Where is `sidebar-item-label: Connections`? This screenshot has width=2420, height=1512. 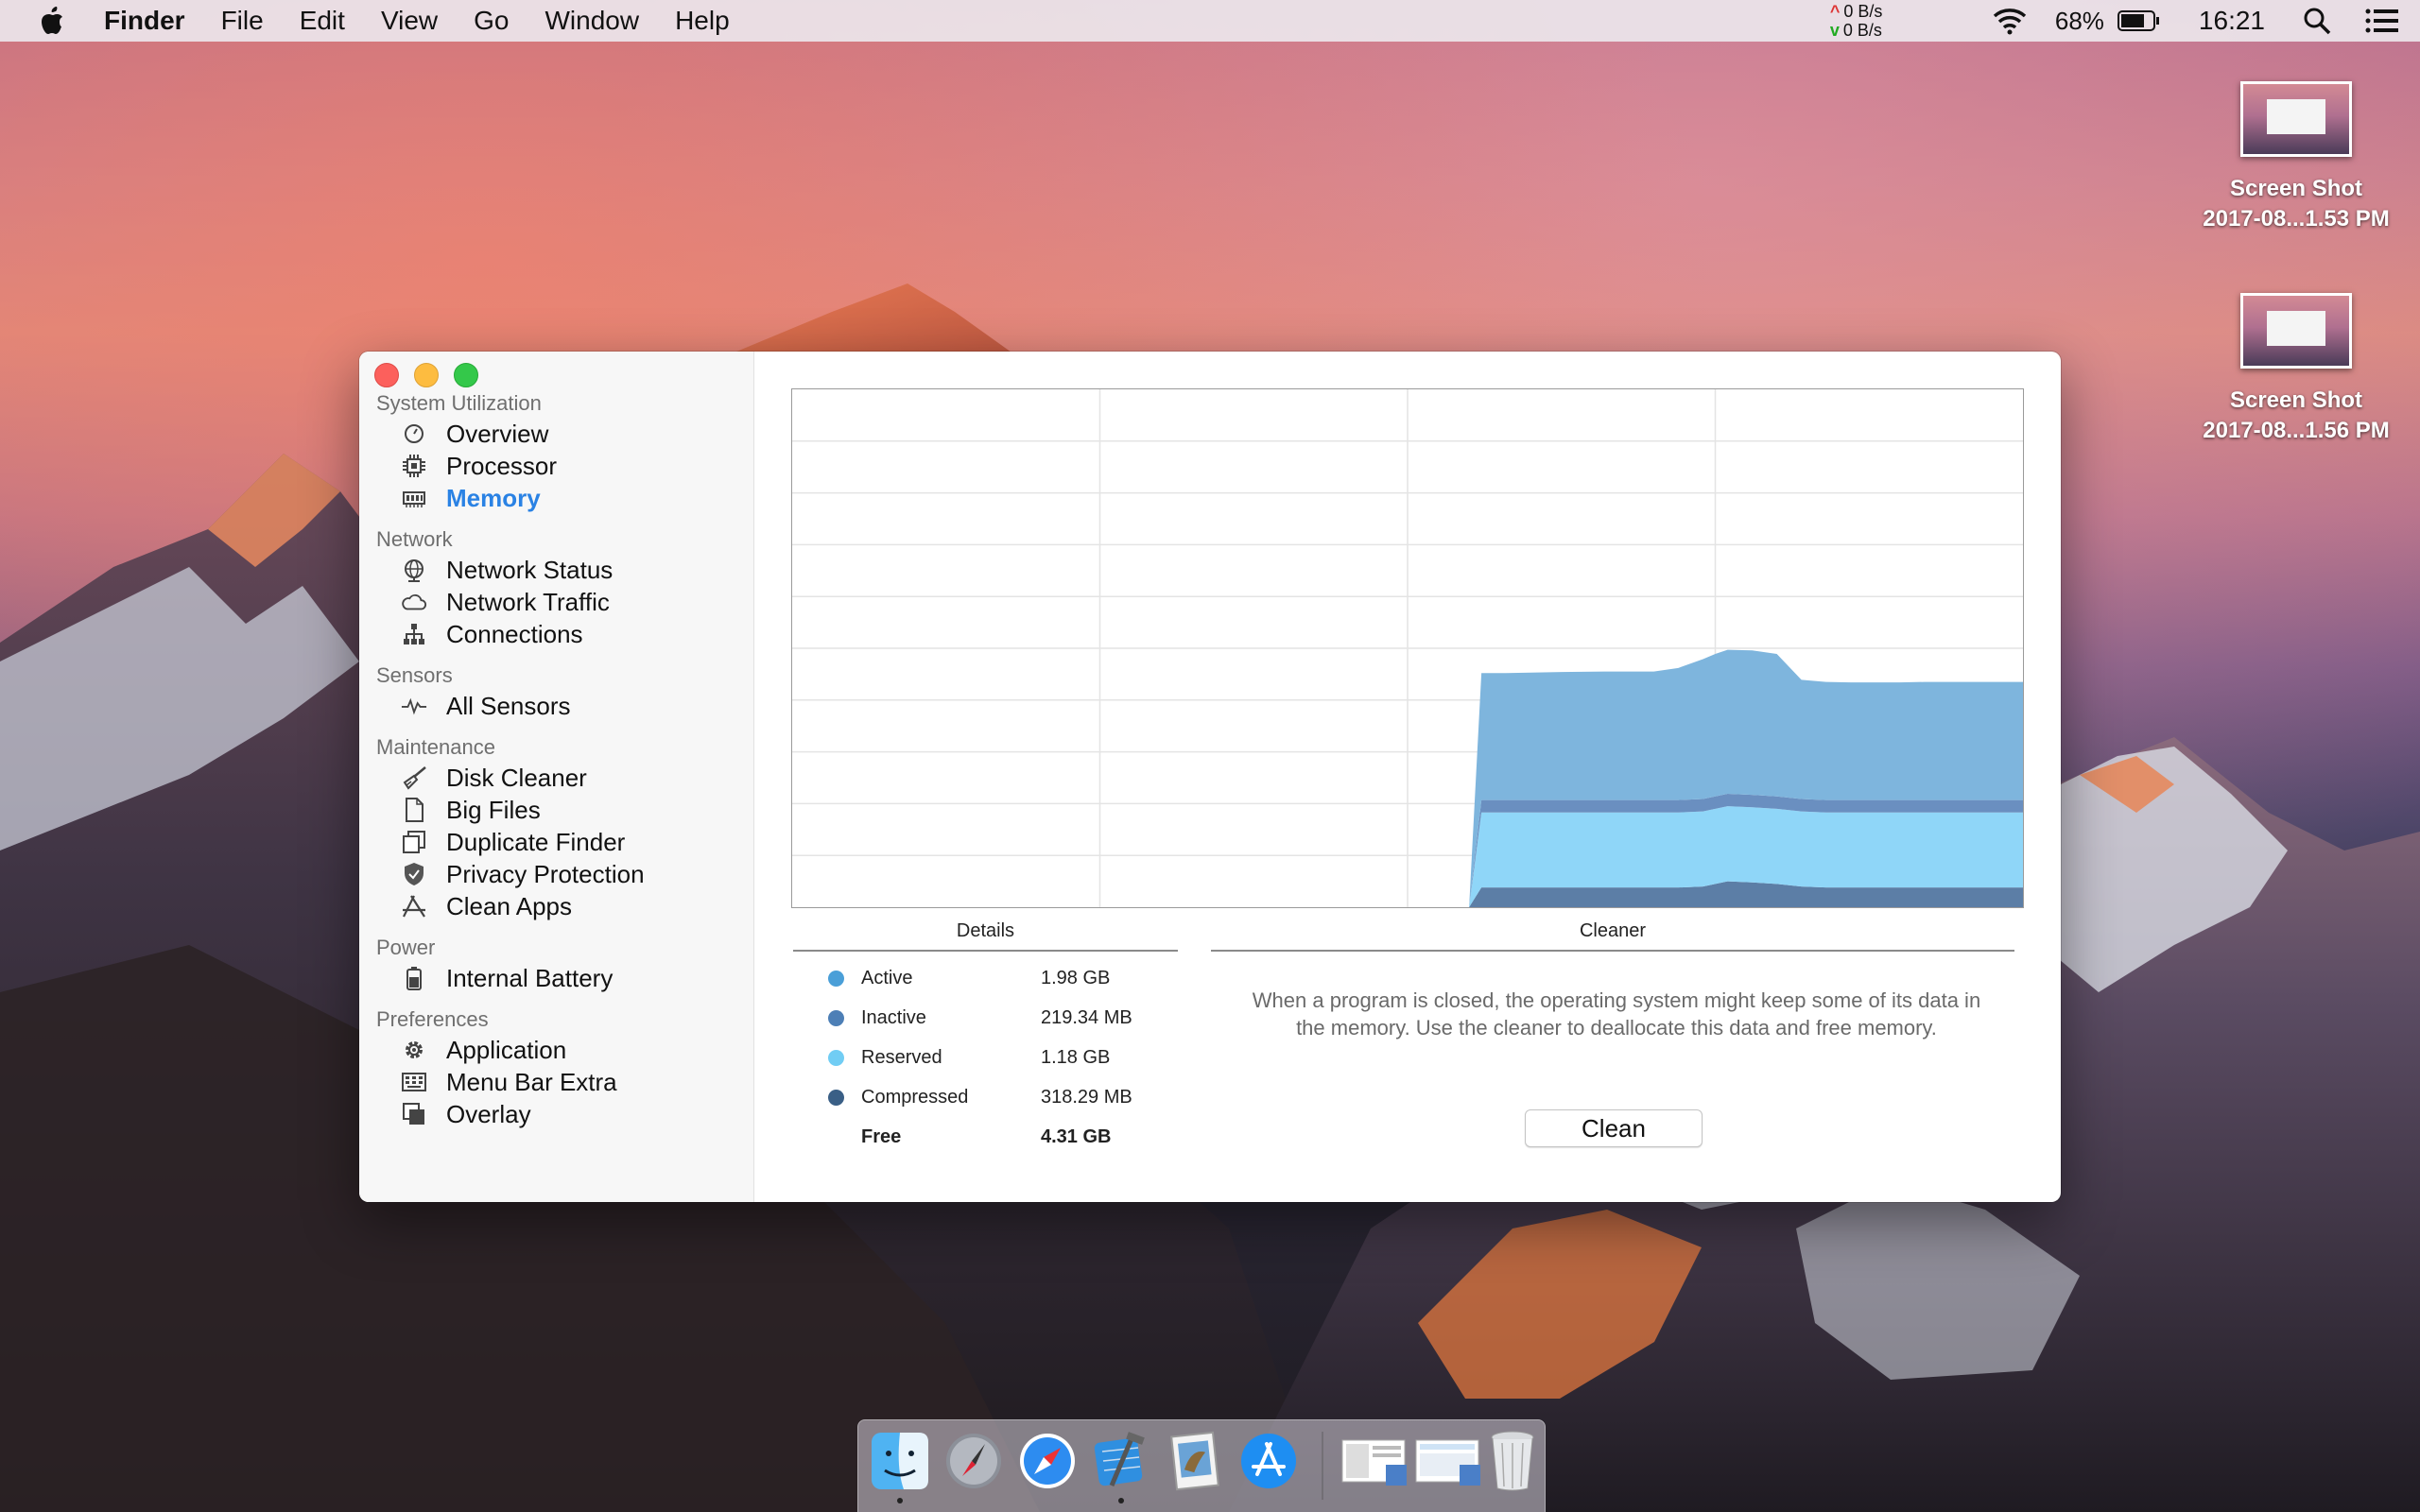
sidebar-item-label: Connections is located at coordinates (514, 633).